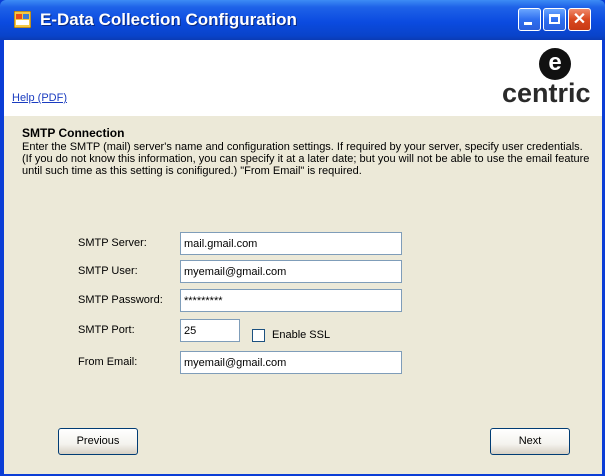 The width and height of the screenshot is (605, 476). I want to click on next-button: Next, so click(530, 441).